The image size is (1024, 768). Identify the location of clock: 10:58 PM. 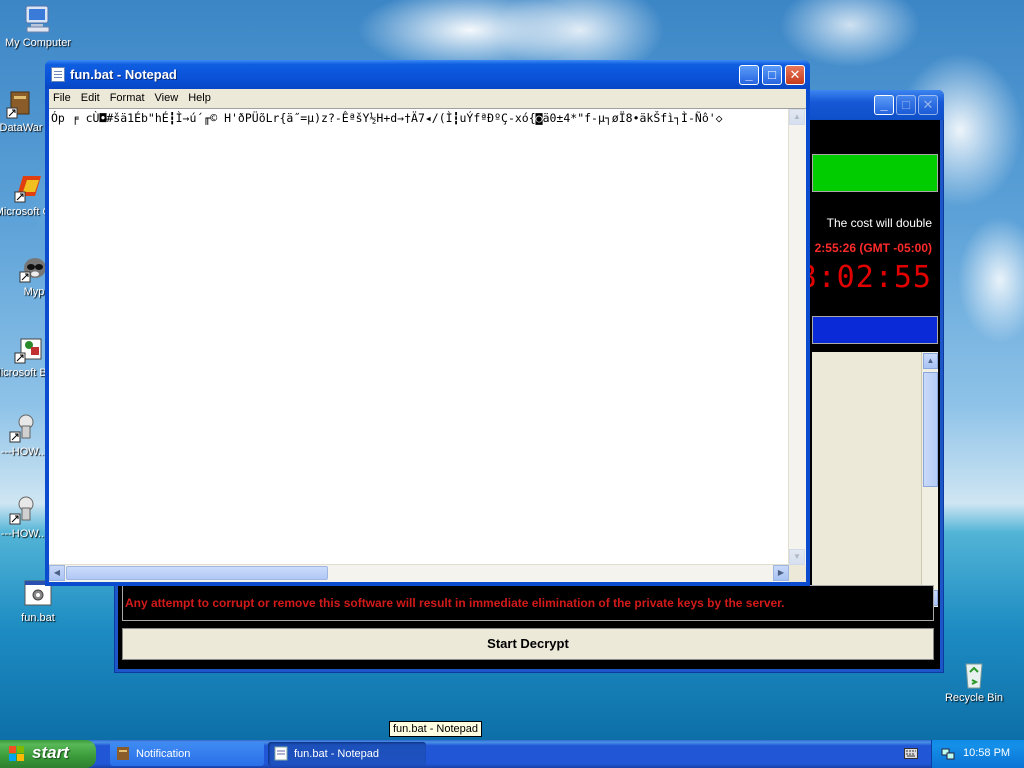
(986, 753).